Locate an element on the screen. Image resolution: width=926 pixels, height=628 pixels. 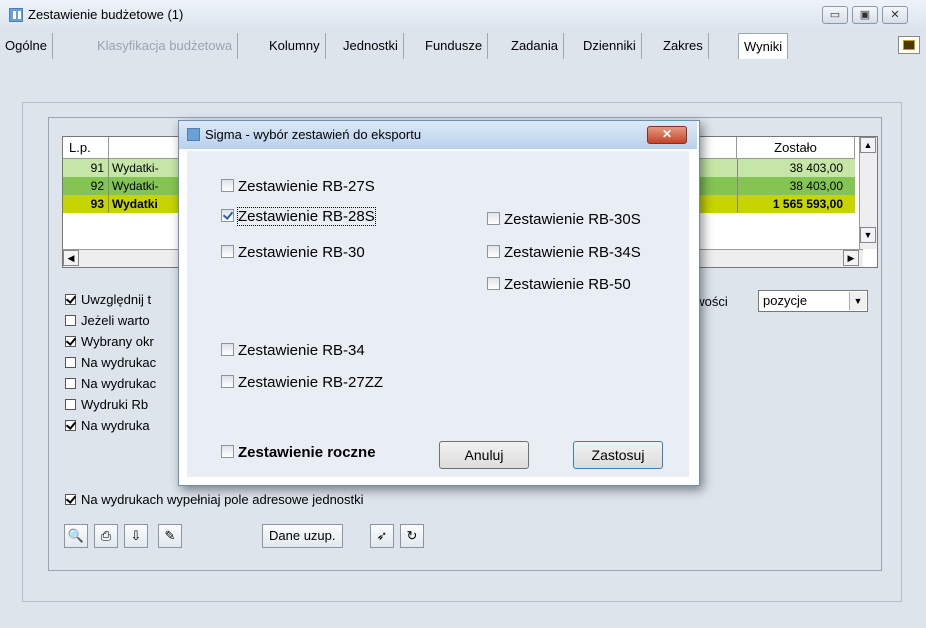
close-icon: ✕ is located at coordinates (895, 15).